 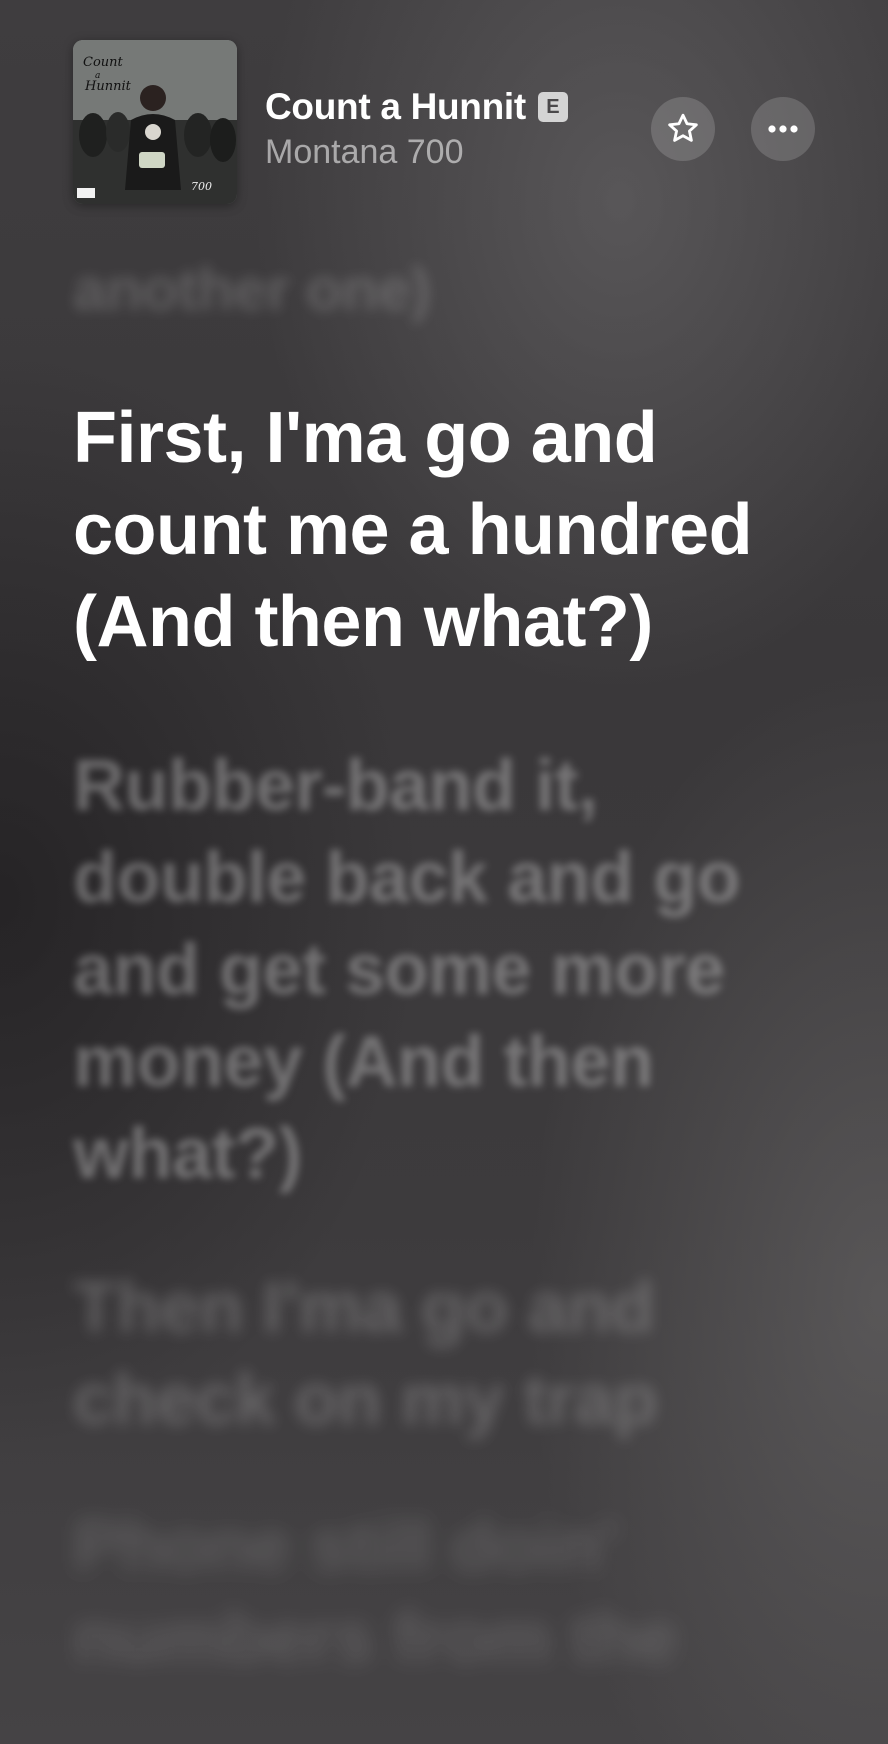 I want to click on lyric-line-upcoming: Then I'ma go and check on my trap, so click(x=443, y=1354).